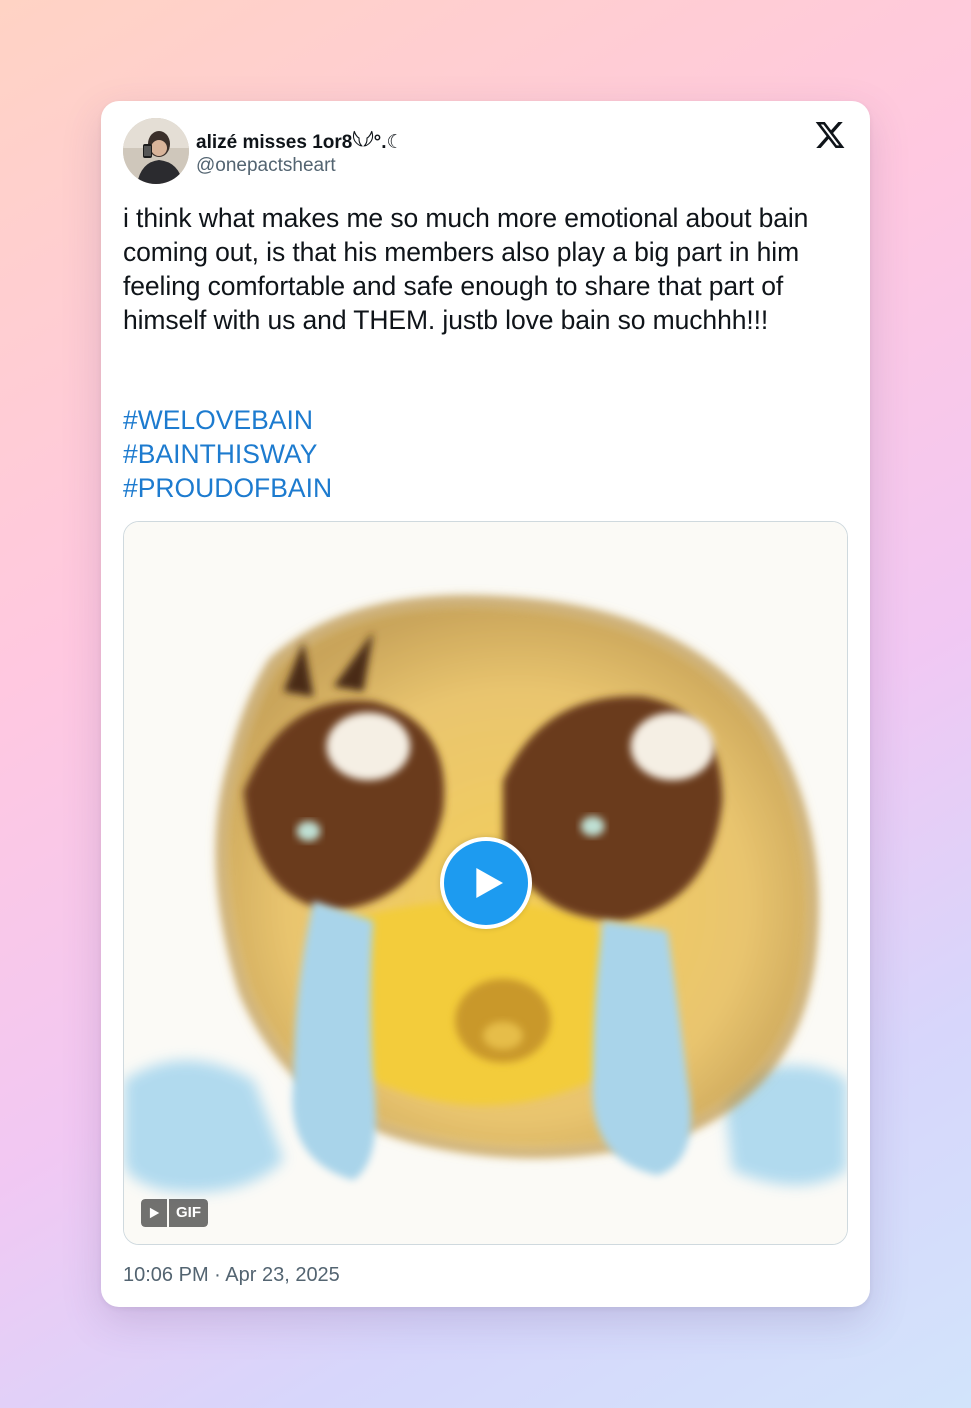 The height and width of the screenshot is (1408, 971). I want to click on hashtag-list: #WELOVEBAIN #BAINTHISWAY #PROUDOFBAIN, so click(227, 454).